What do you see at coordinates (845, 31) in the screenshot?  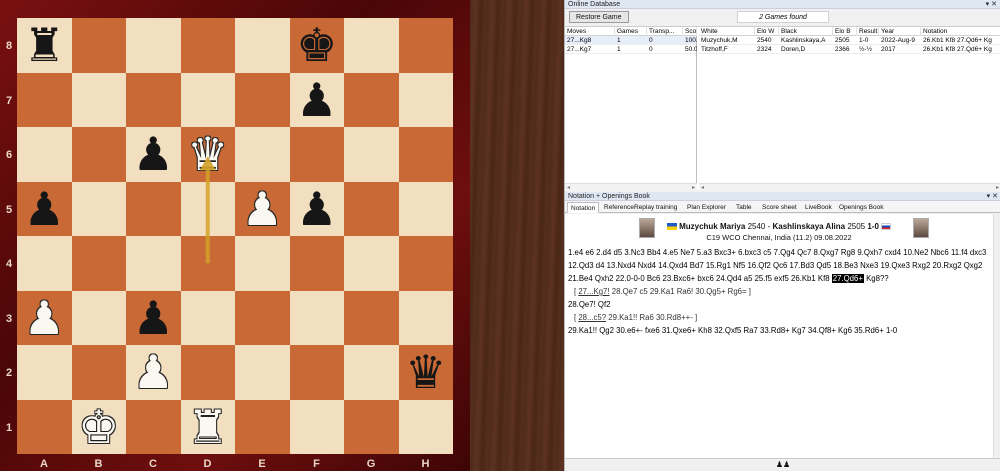 I see `games-col-header: Elo B` at bounding box center [845, 31].